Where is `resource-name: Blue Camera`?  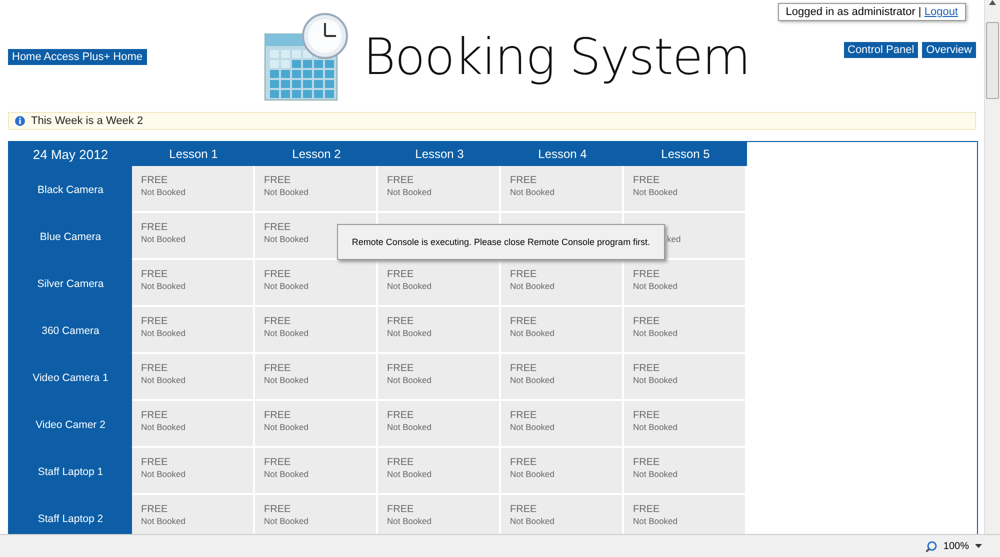
resource-name: Blue Camera is located at coordinates (70, 236).